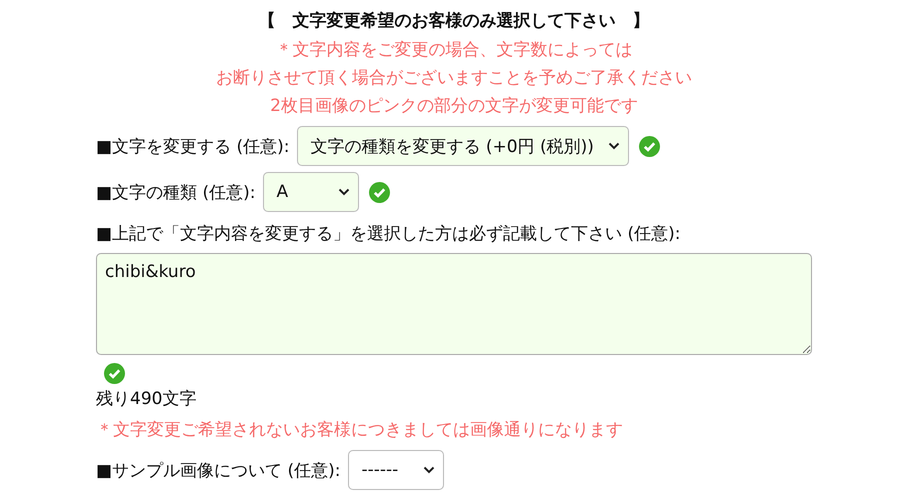  What do you see at coordinates (454, 21) in the screenshot?
I see `section-heading: 【 文字変更希望のお客様のみ選択して下さい 】` at bounding box center [454, 21].